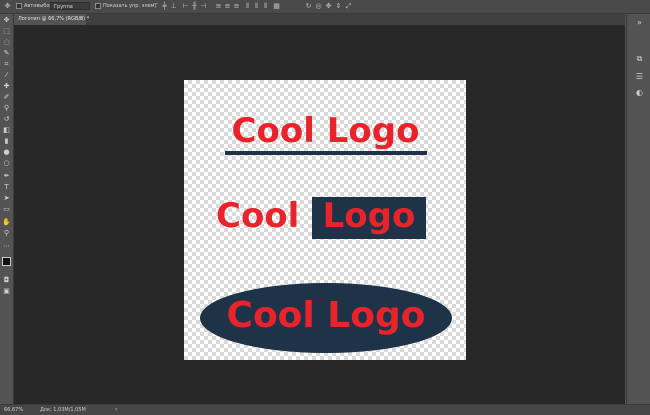  What do you see at coordinates (6, 108) in the screenshot?
I see `clone-stamp-tool: ⚲` at bounding box center [6, 108].